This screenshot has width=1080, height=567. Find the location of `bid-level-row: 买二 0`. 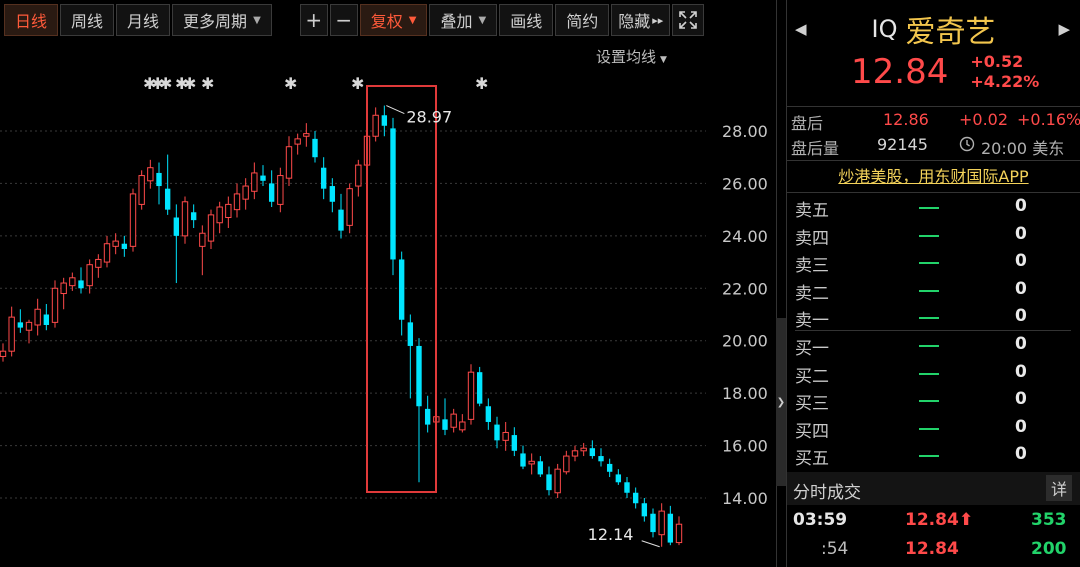

bid-level-row: 买二 0 is located at coordinates (935, 373).